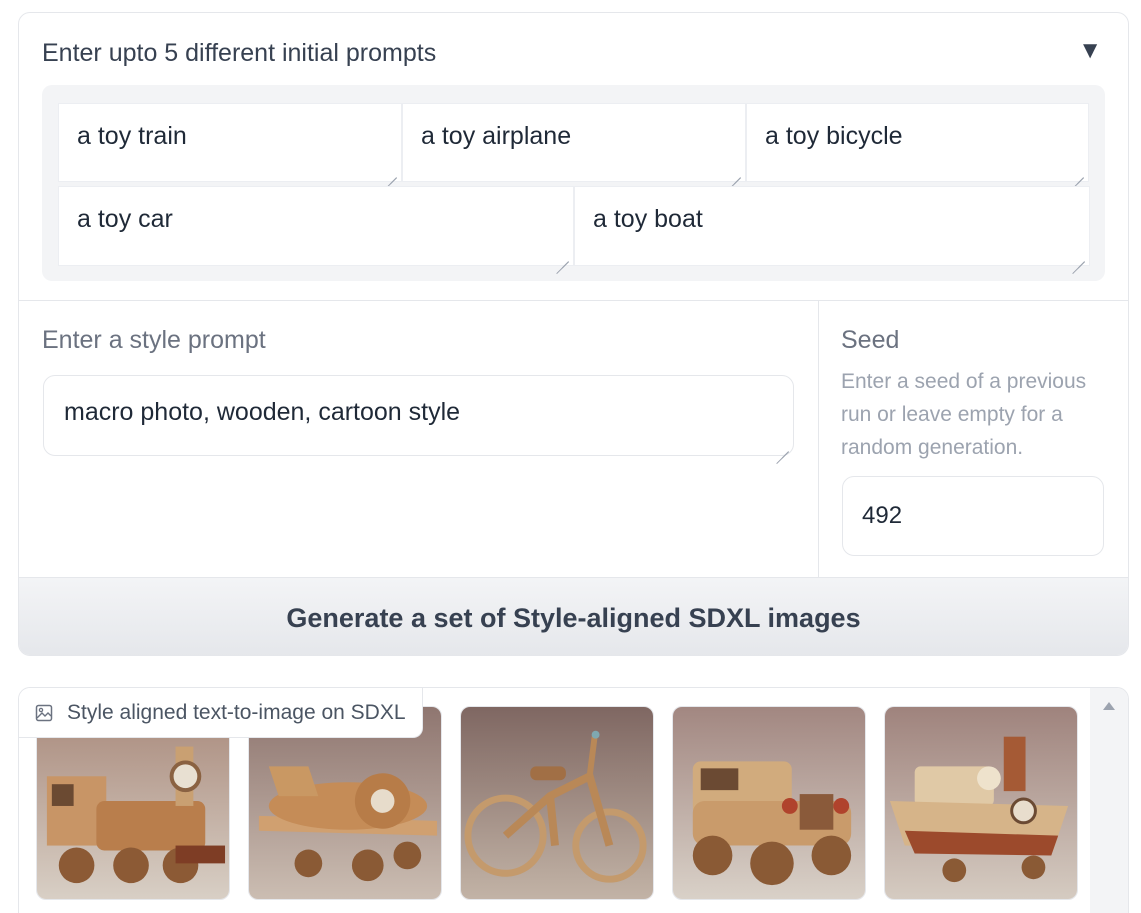 The height and width of the screenshot is (913, 1141). I want to click on toy-boat-image, so click(981, 803).